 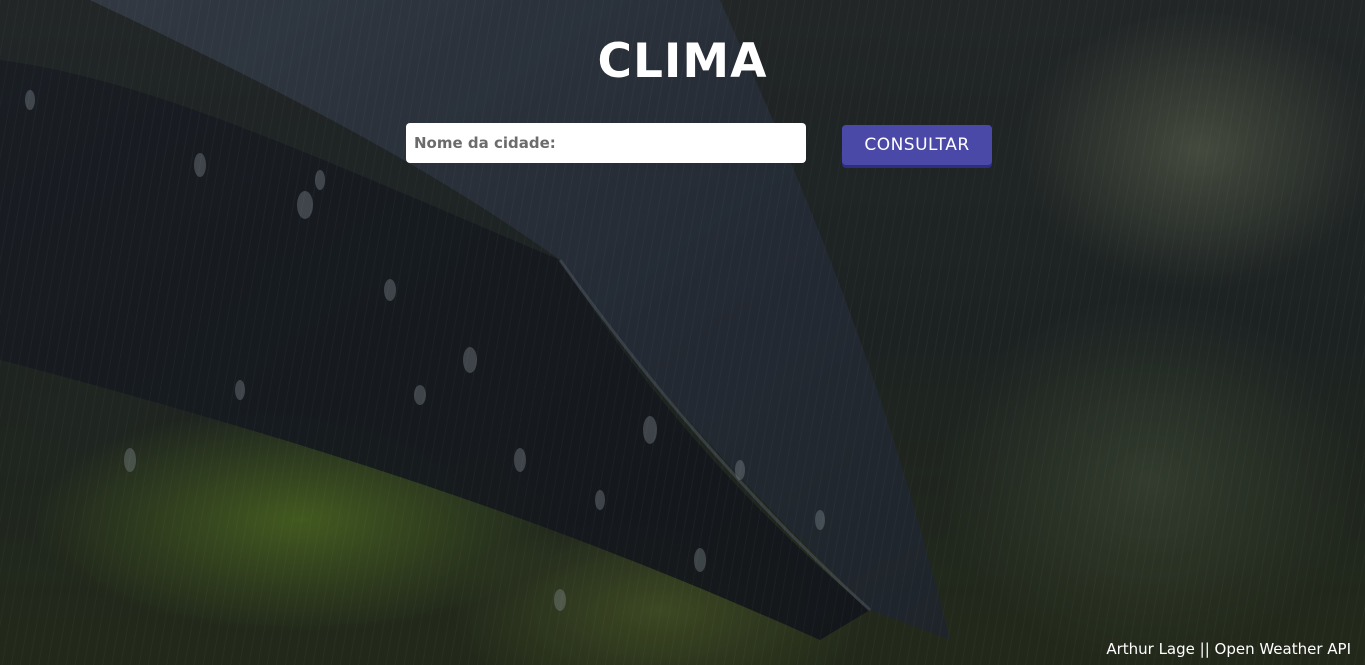 I want to click on search-form, so click(x=606, y=143).